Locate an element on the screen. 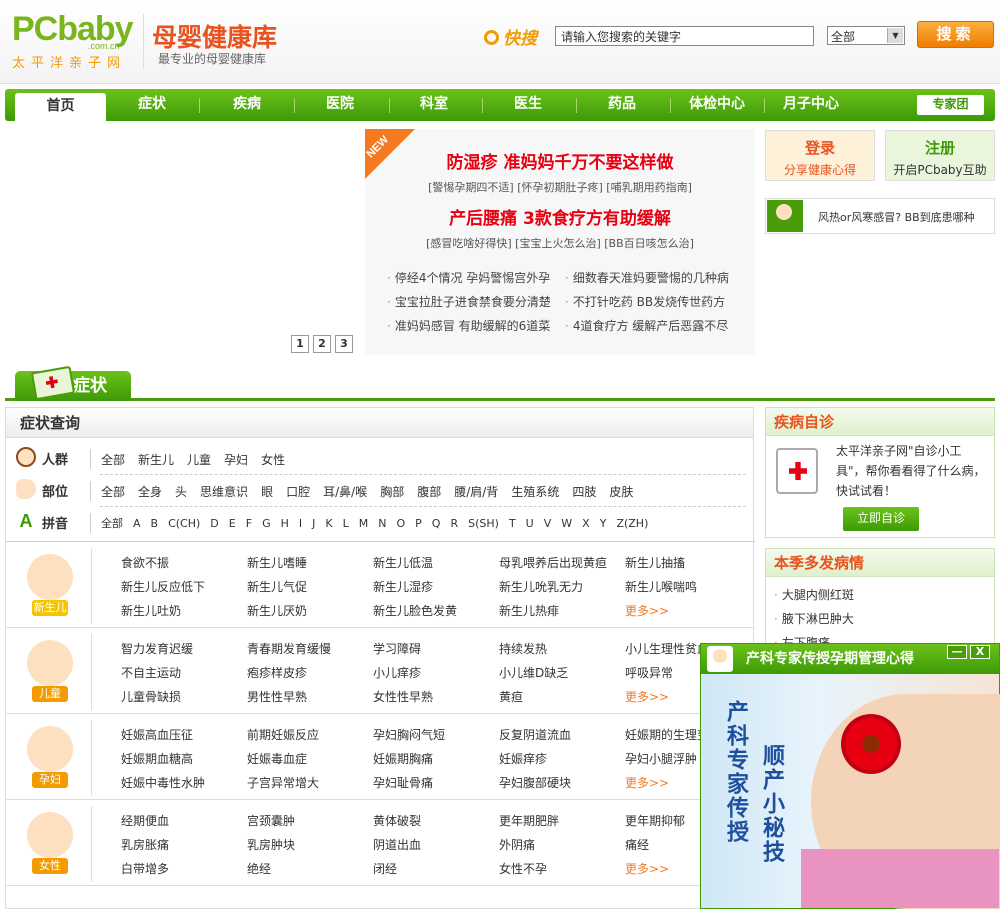 This screenshot has height=909, width=1000. nav-doctor: 医生 is located at coordinates (528, 105).